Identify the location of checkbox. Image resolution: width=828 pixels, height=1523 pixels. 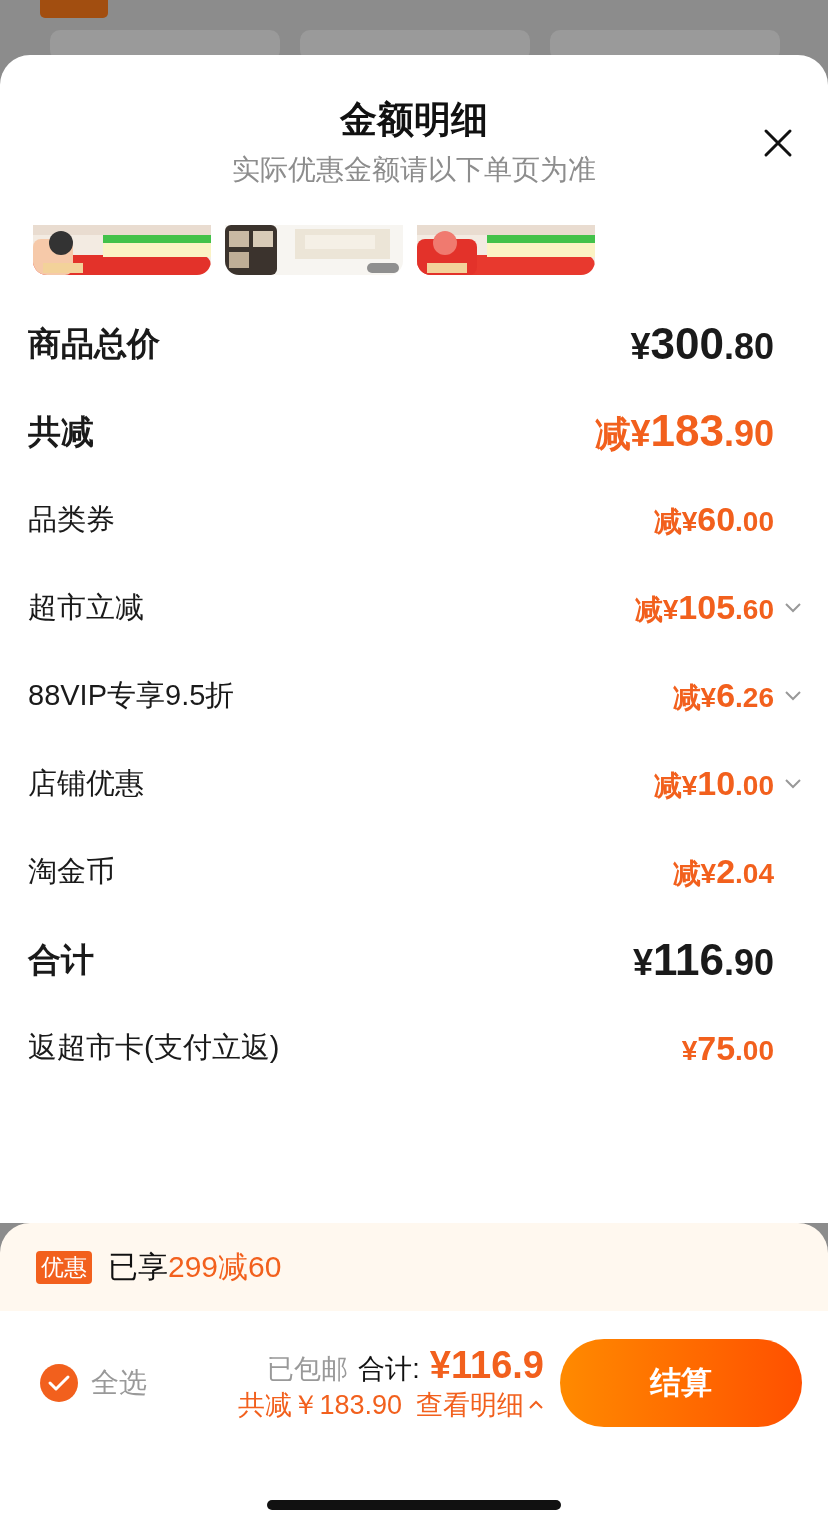
(59, 1383).